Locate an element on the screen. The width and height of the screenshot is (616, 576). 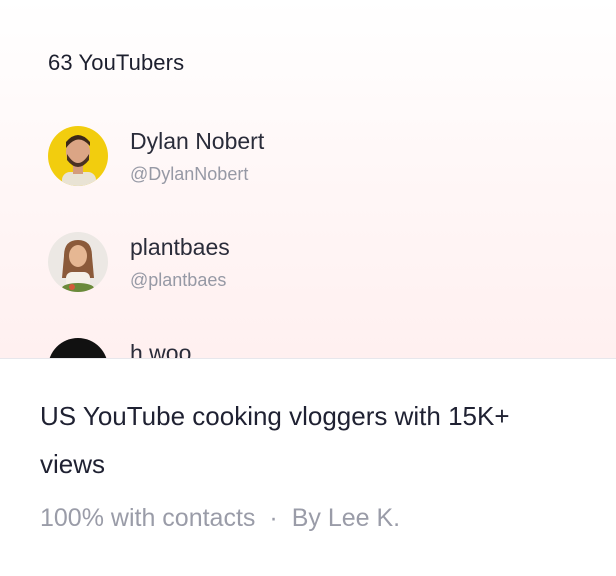
list-meta: 100% with contacts · By Lee K. is located at coordinates (220, 518).